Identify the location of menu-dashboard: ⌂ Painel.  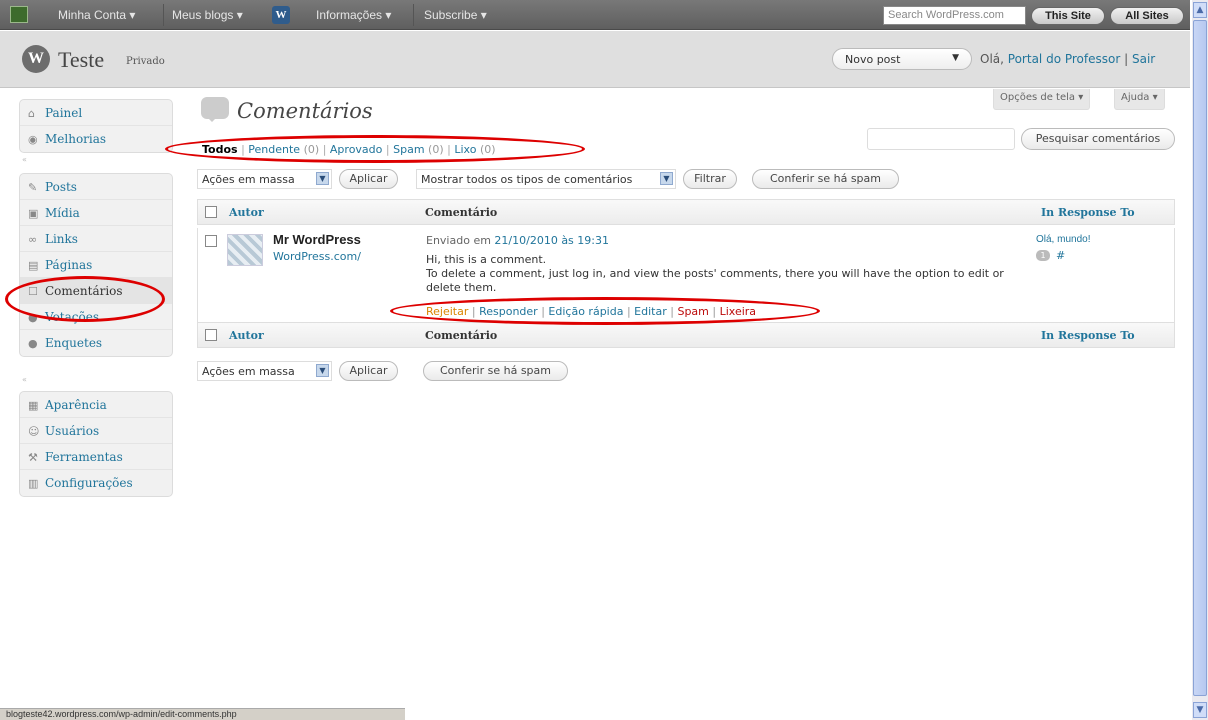
(96, 113).